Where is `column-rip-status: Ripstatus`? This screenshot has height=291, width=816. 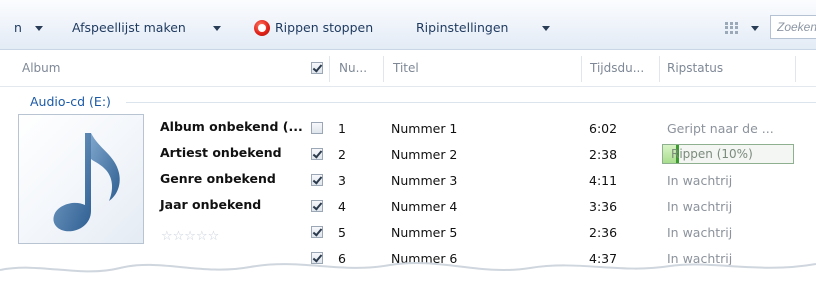
column-rip-status: Ripstatus is located at coordinates (695, 68).